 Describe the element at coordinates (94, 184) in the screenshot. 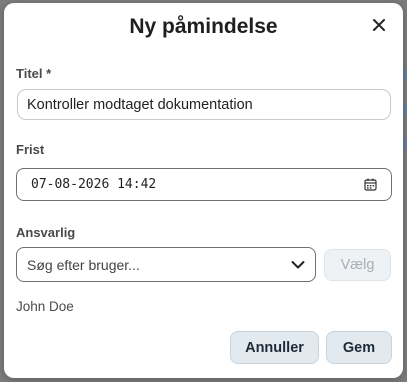

I see `deadline-input-value: 07-08-2026 14:42` at that location.